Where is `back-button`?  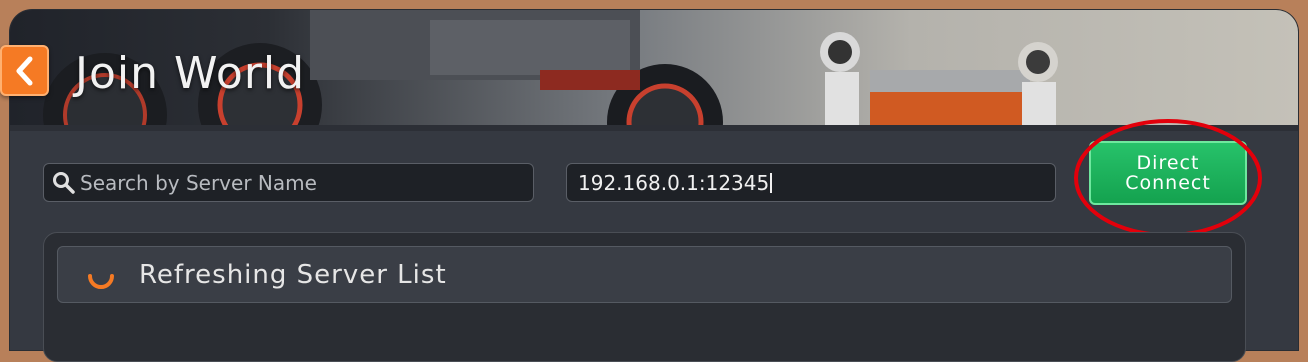
back-button is located at coordinates (24, 70).